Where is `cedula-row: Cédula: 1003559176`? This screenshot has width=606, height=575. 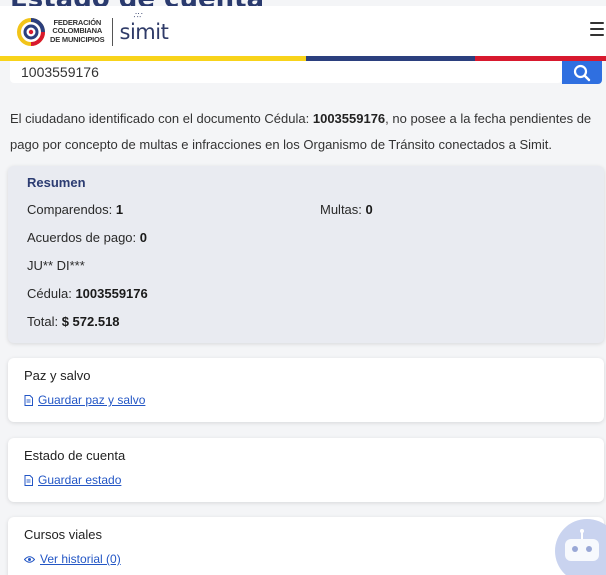
cedula-row: Cédula: 1003559176 is located at coordinates (87, 293).